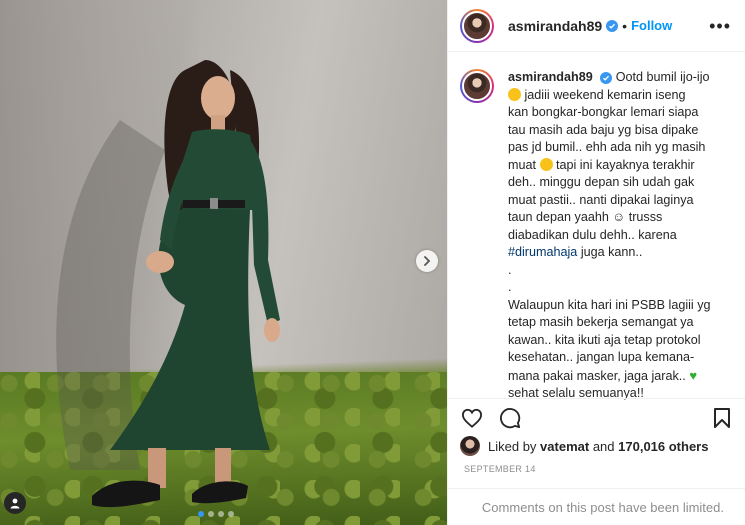 This screenshot has width=745, height=525. What do you see at coordinates (592, 234) in the screenshot?
I see `caption-line: diabadikan dulu dehh.. karena` at bounding box center [592, 234].